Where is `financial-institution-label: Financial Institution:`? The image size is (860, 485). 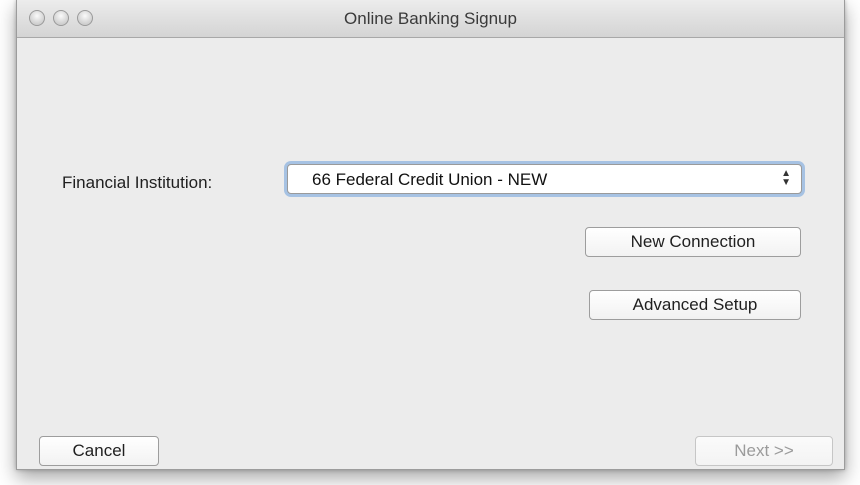 financial-institution-label: Financial Institution: is located at coordinates (137, 182).